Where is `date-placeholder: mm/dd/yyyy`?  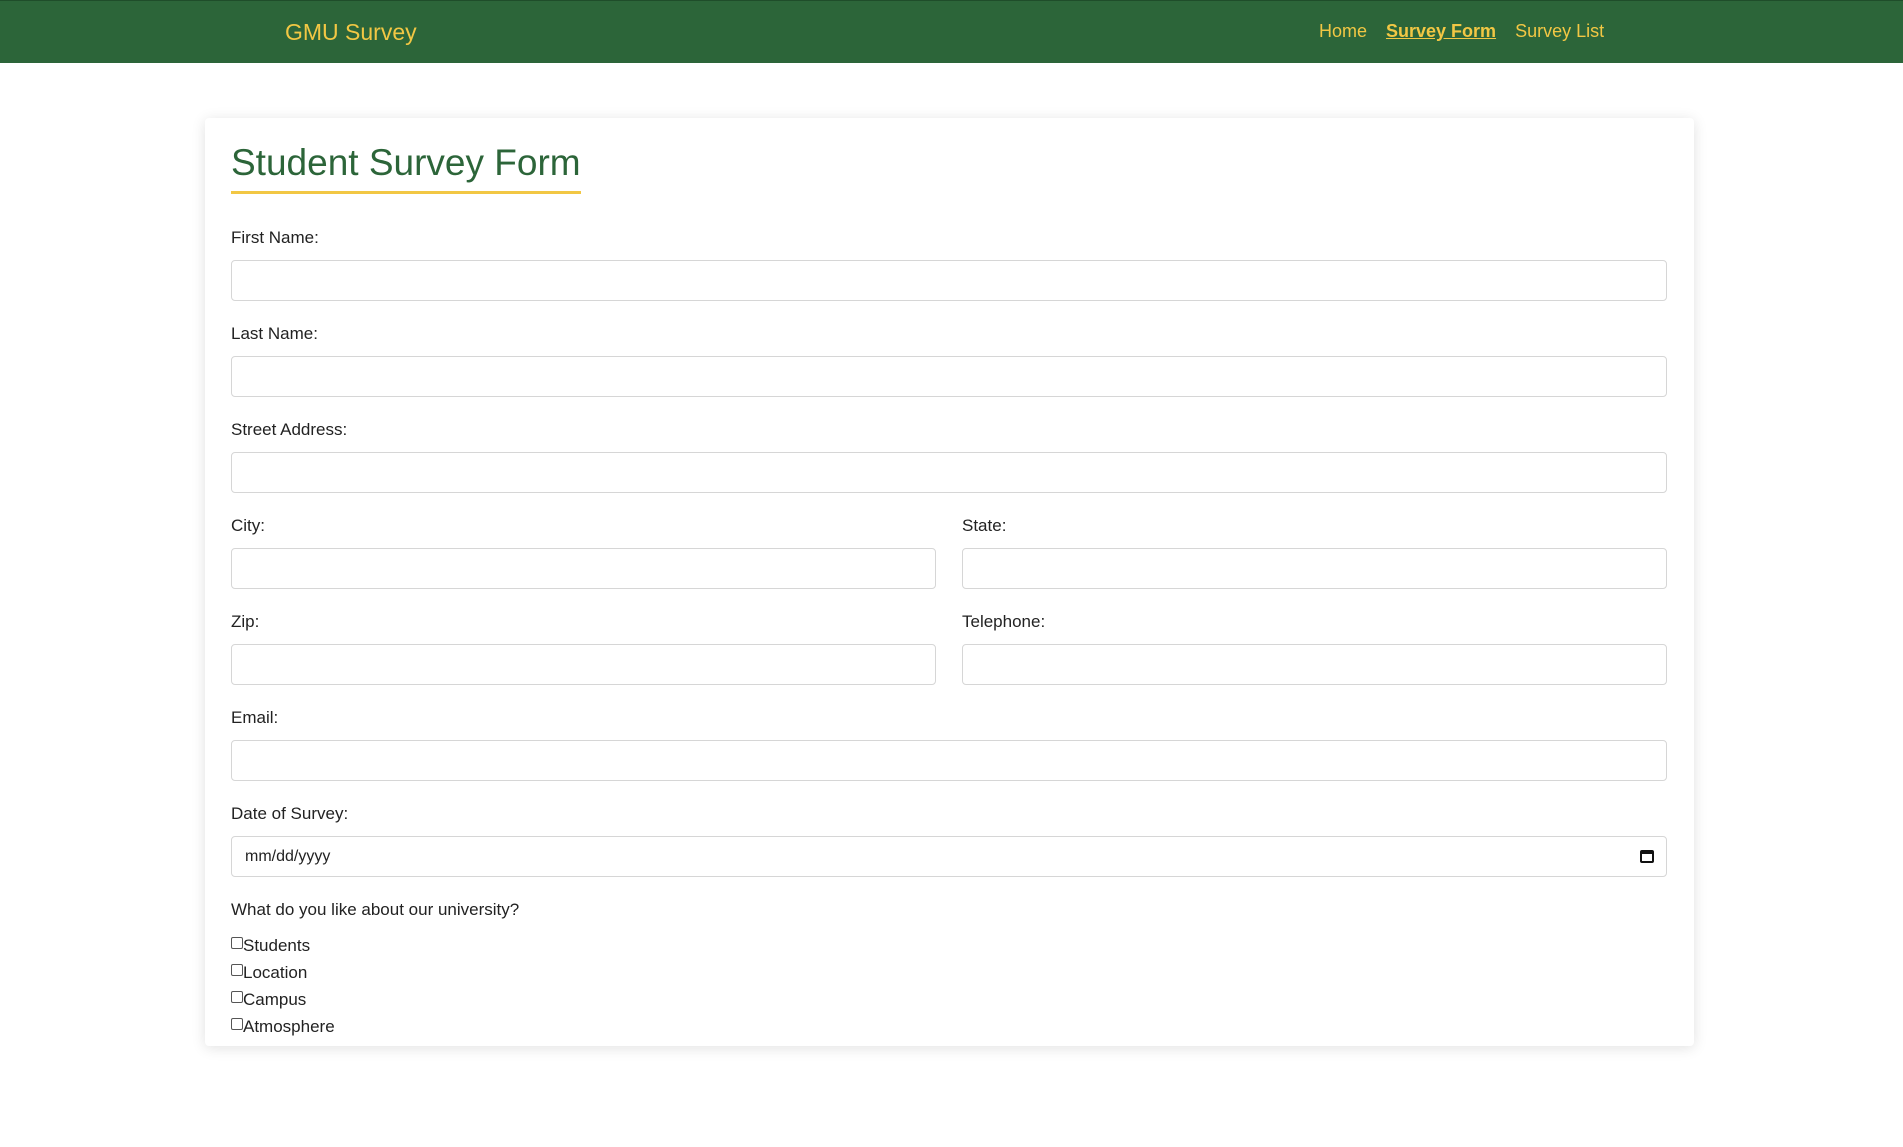 date-placeholder: mm/dd/yyyy is located at coordinates (288, 856).